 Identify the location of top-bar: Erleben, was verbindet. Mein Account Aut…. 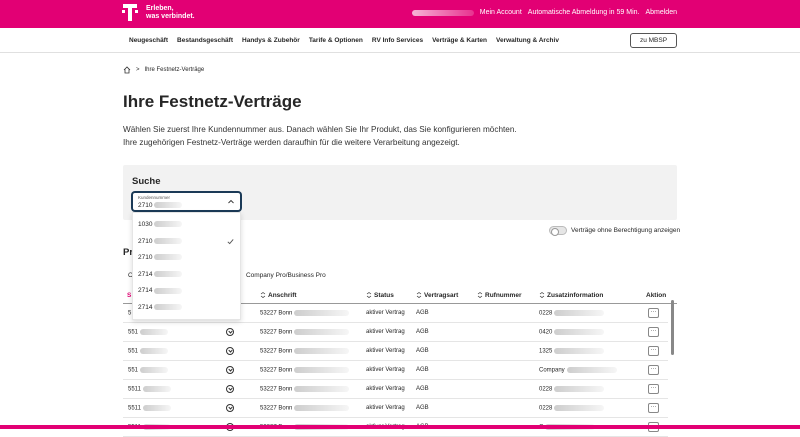
(400, 14).